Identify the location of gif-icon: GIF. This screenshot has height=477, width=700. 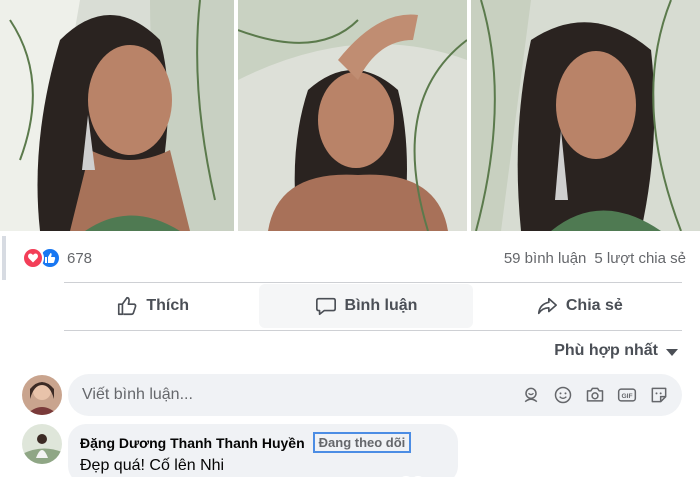
(627, 395).